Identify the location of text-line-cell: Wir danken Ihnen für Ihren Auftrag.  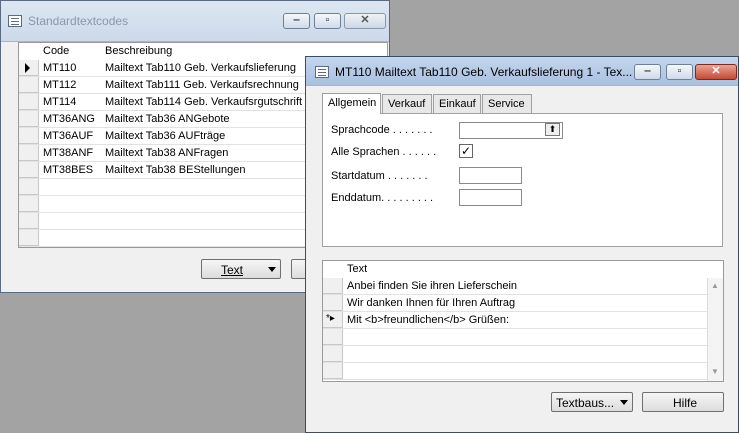
(431, 303).